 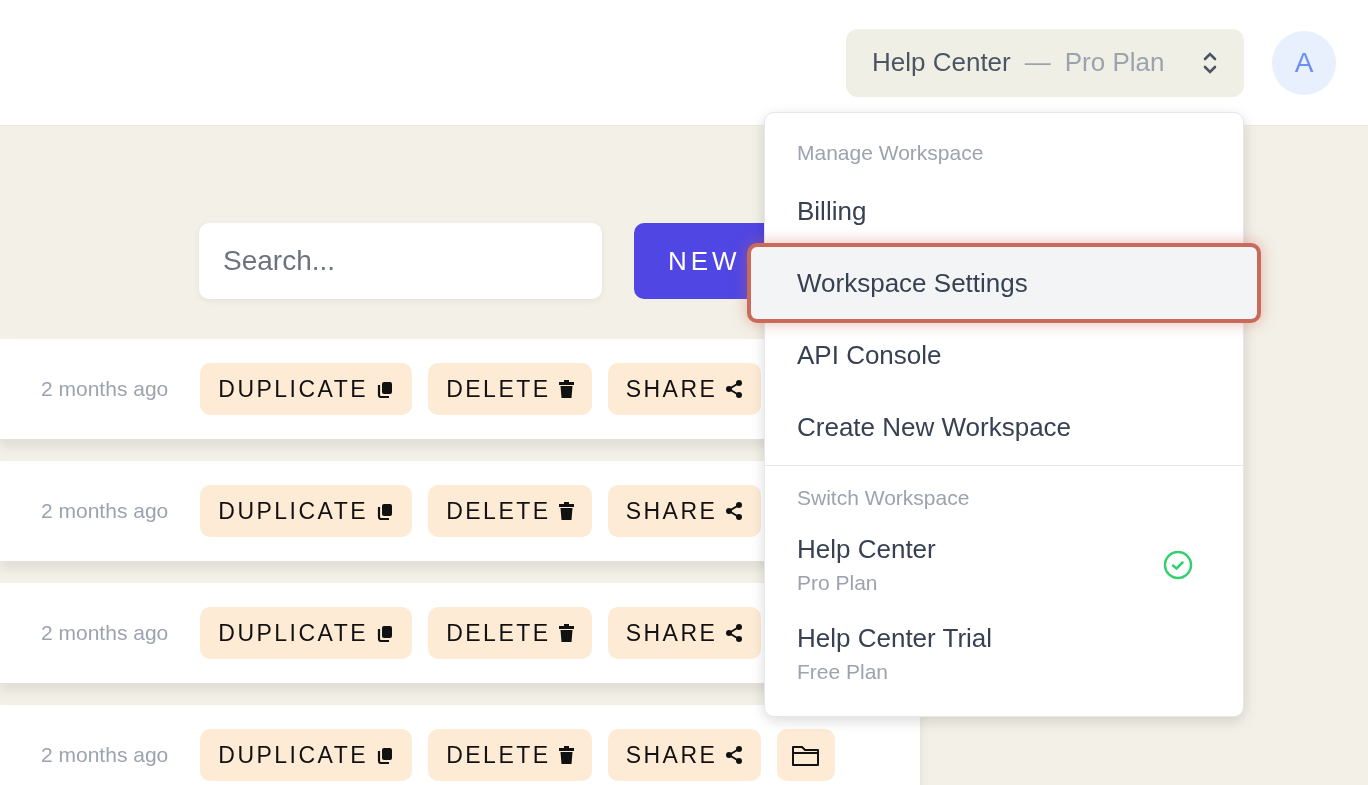 I want to click on workspace-plan: Free Plan, so click(x=843, y=672).